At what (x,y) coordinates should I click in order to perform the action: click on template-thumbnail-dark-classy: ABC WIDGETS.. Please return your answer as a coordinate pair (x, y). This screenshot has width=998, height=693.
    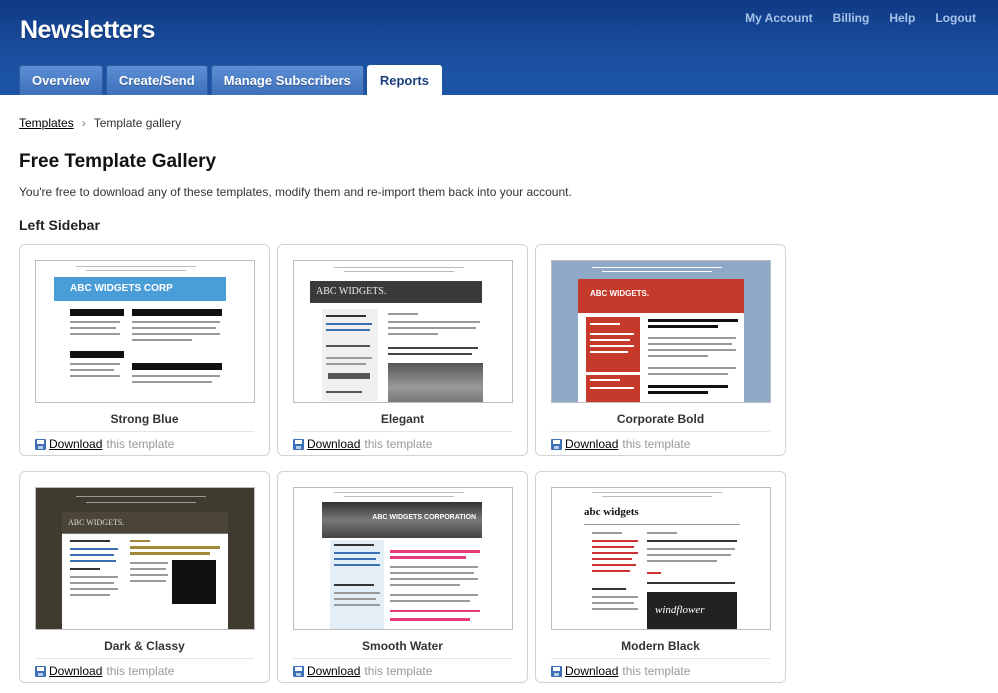
    Looking at the image, I should click on (145, 558).